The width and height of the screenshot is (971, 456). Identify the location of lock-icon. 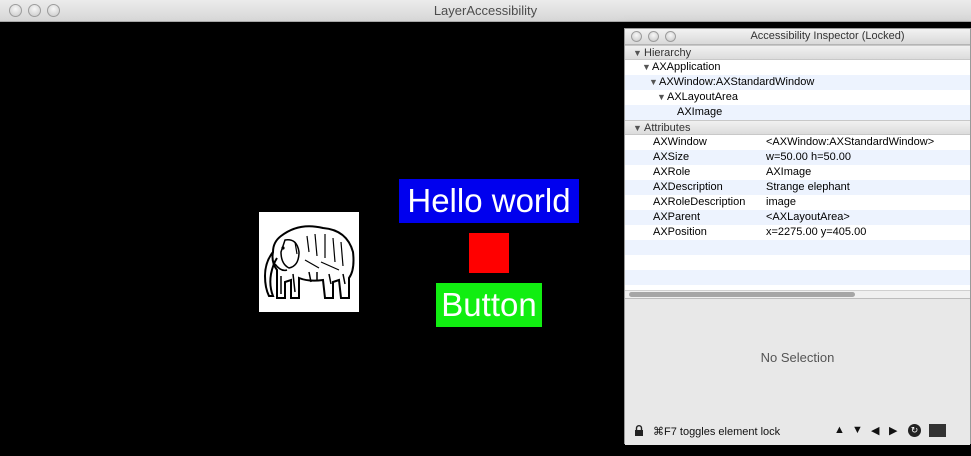
(639, 430).